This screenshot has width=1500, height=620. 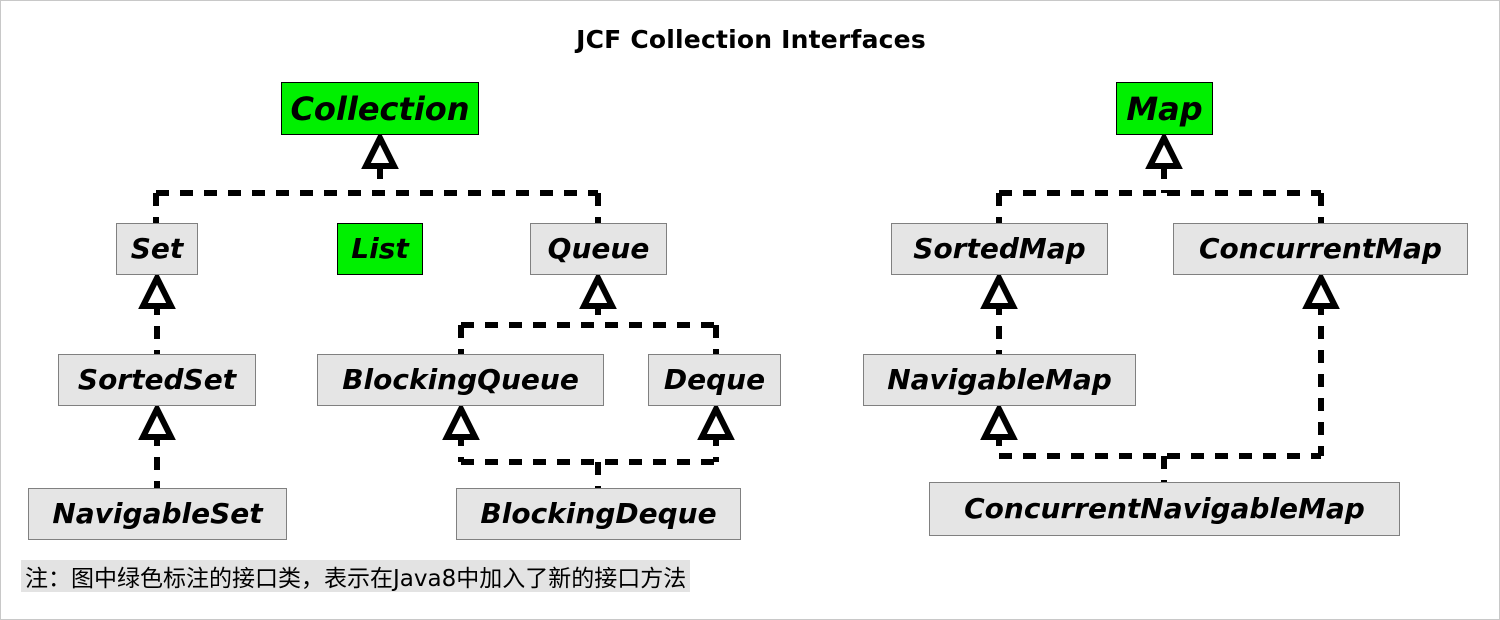 I want to click on node-concurrentmap: ConcurrentMap, so click(x=1320, y=249).